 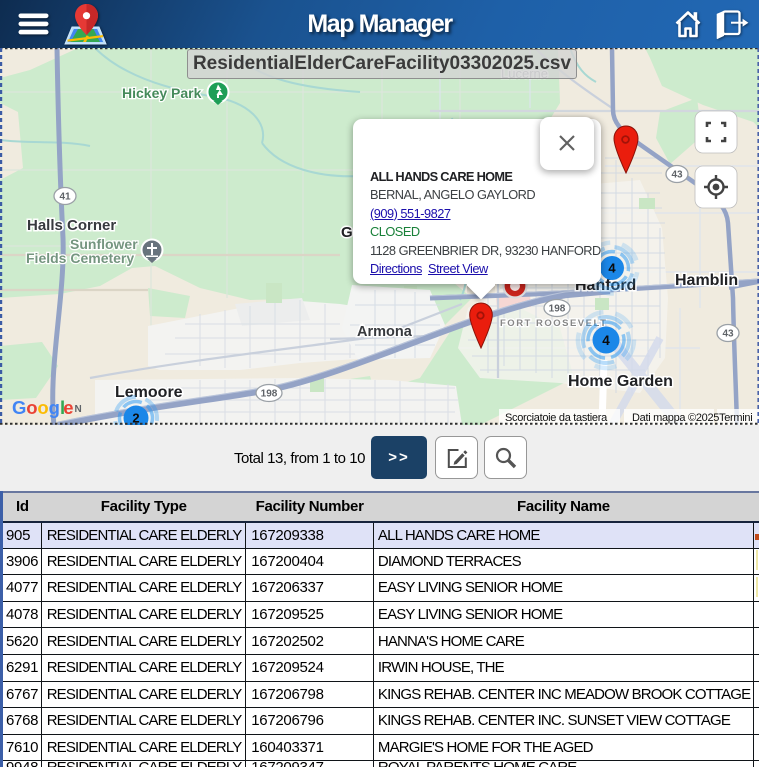 What do you see at coordinates (71, 225) in the screenshot?
I see `svg-text: Halls Corner` at bounding box center [71, 225].